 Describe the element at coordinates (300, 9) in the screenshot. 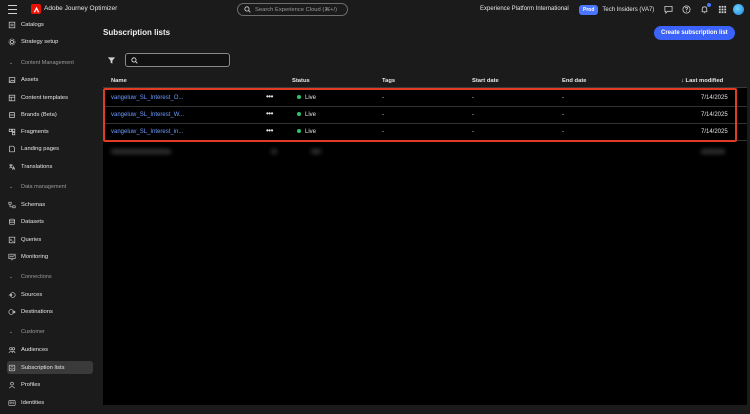

I see `search-input` at that location.